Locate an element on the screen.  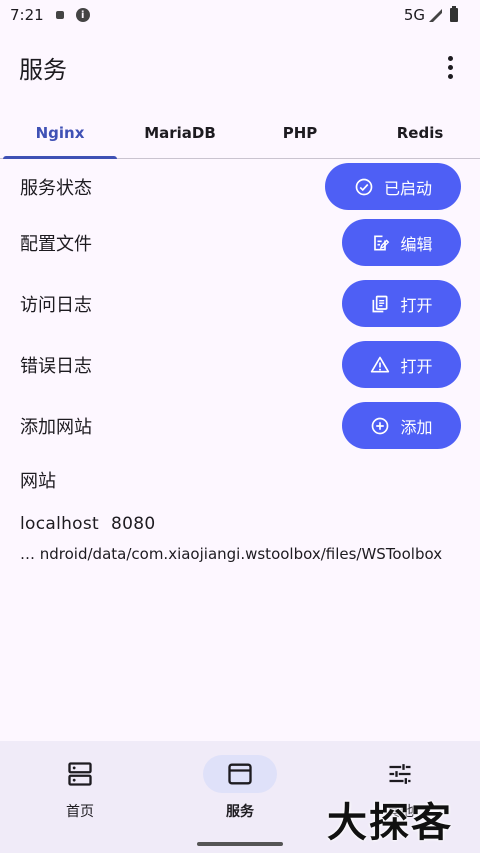
gesture-bar is located at coordinates (240, 844).